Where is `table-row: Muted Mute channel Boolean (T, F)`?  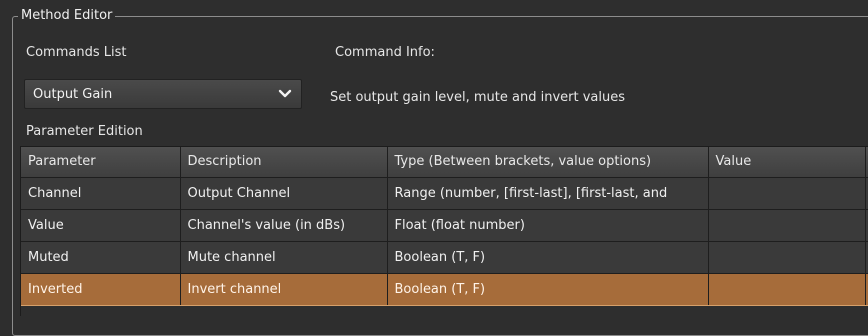
table-row: Muted Mute channel Boolean (T, F) is located at coordinates (444, 257).